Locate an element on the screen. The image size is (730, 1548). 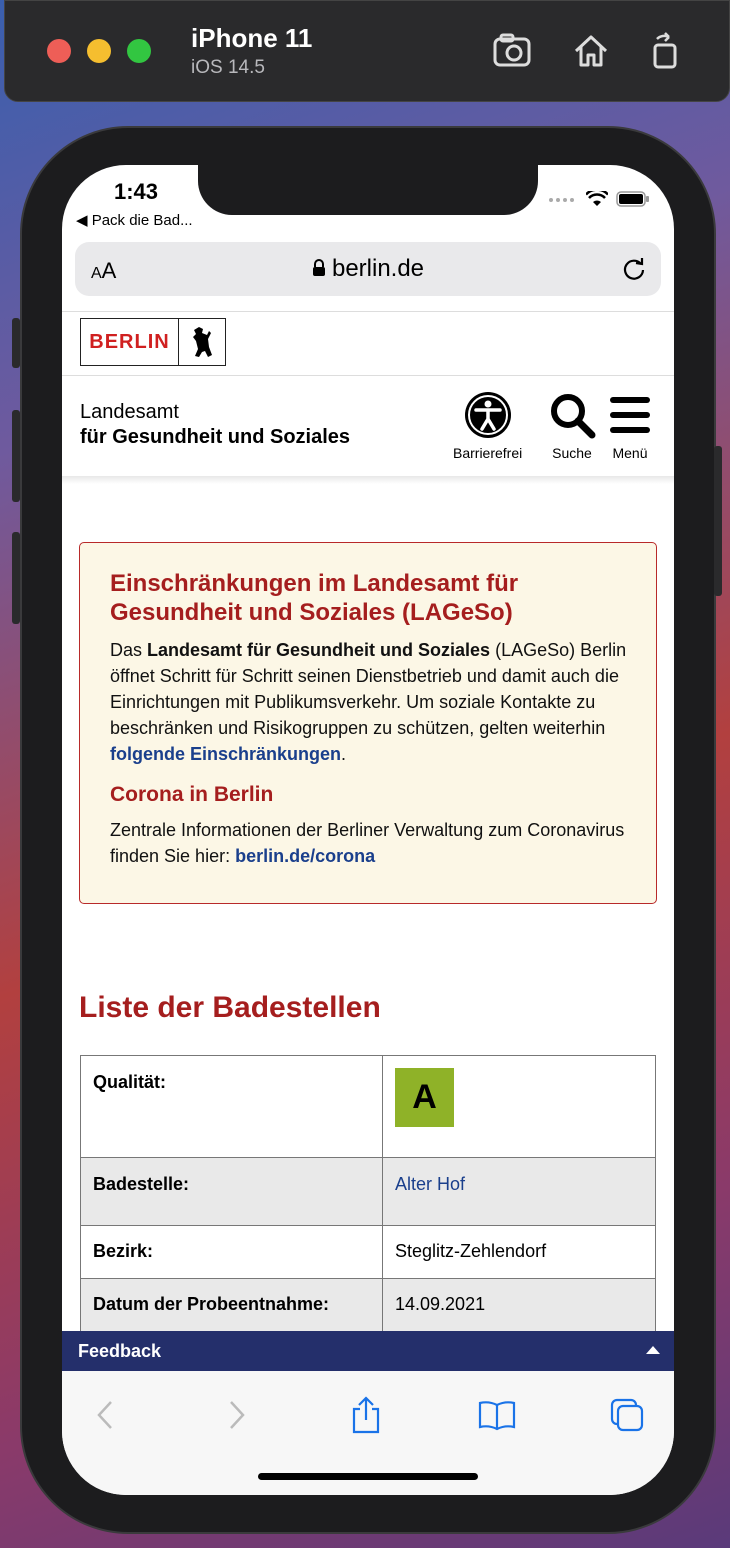
bookmarks-button is located at coordinates (497, 1415).